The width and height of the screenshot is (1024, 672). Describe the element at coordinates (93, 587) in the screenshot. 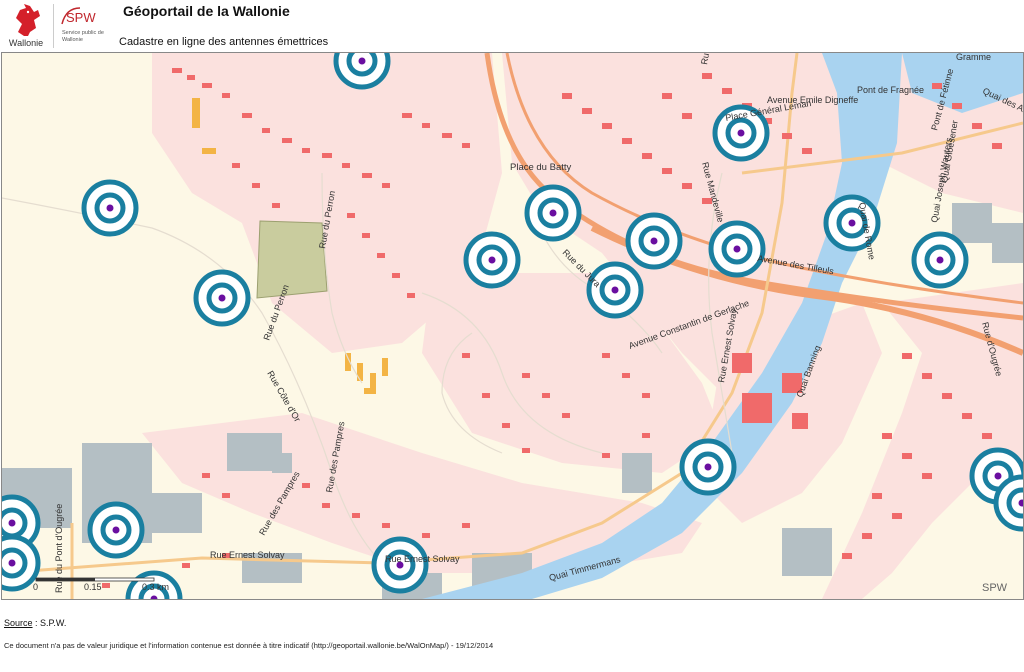

I see `scale-tick-label: 0.15` at that location.